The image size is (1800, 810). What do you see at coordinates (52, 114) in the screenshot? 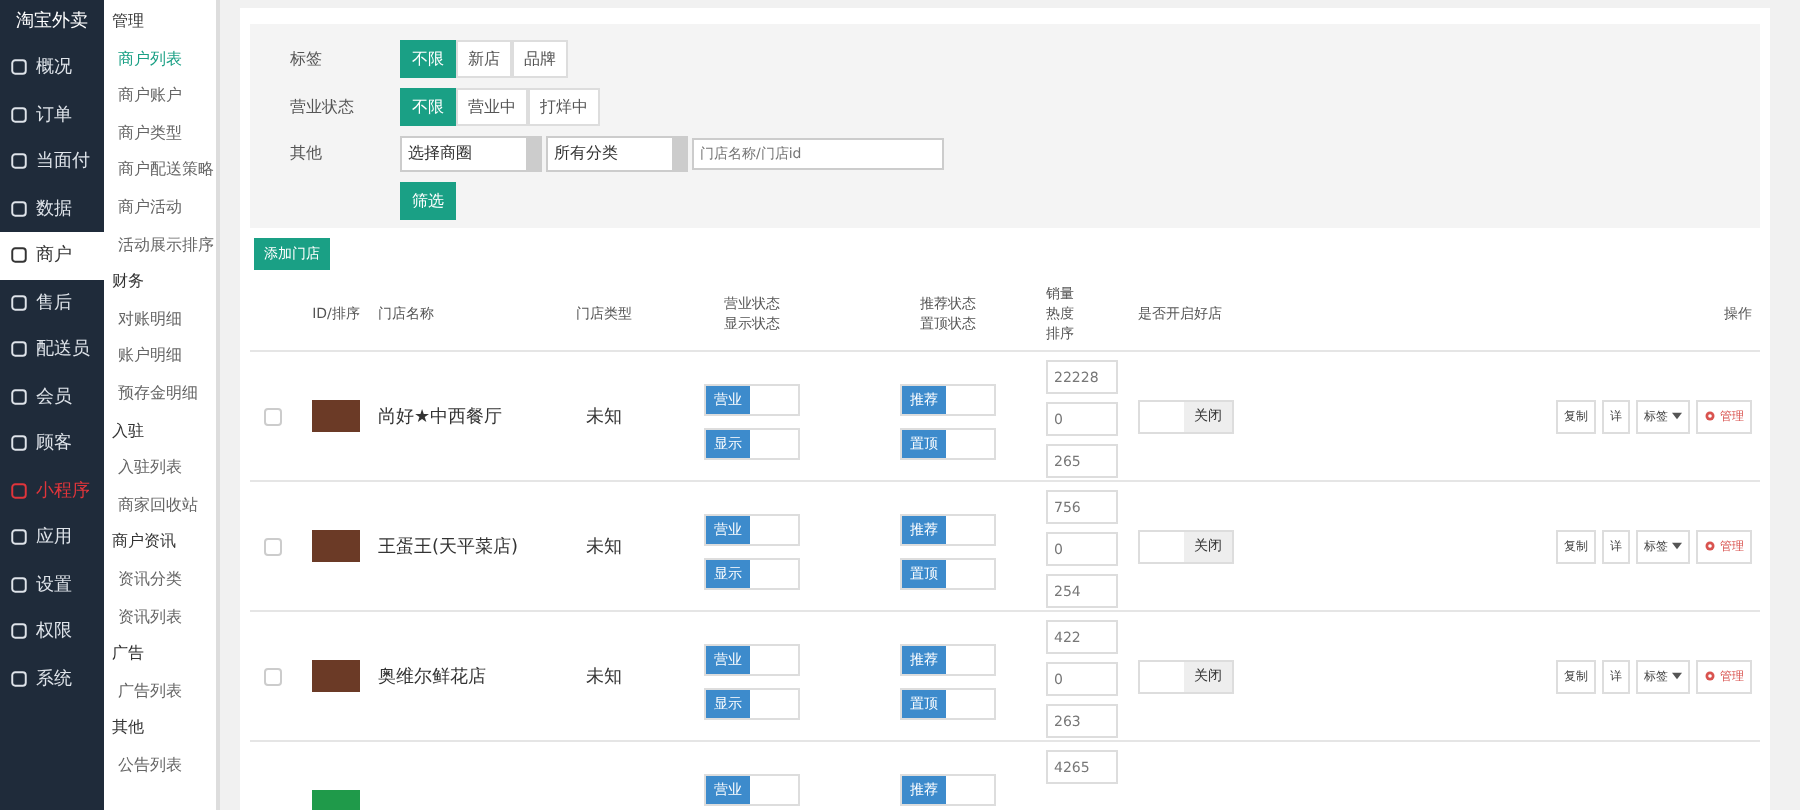
I see `nav-item: 订单` at bounding box center [52, 114].